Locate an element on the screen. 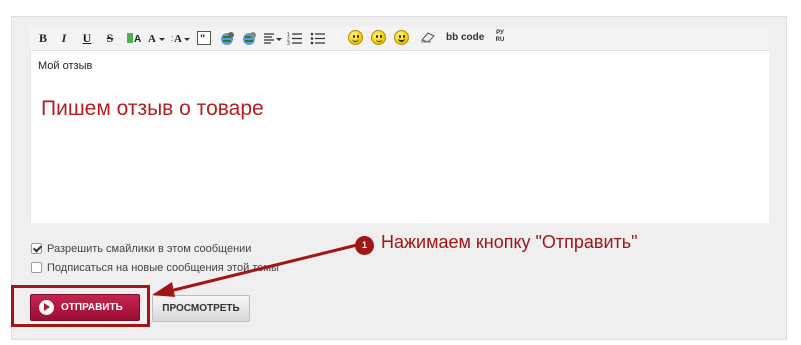 The width and height of the screenshot is (801, 345). step-number-badge: 1 is located at coordinates (364, 245).